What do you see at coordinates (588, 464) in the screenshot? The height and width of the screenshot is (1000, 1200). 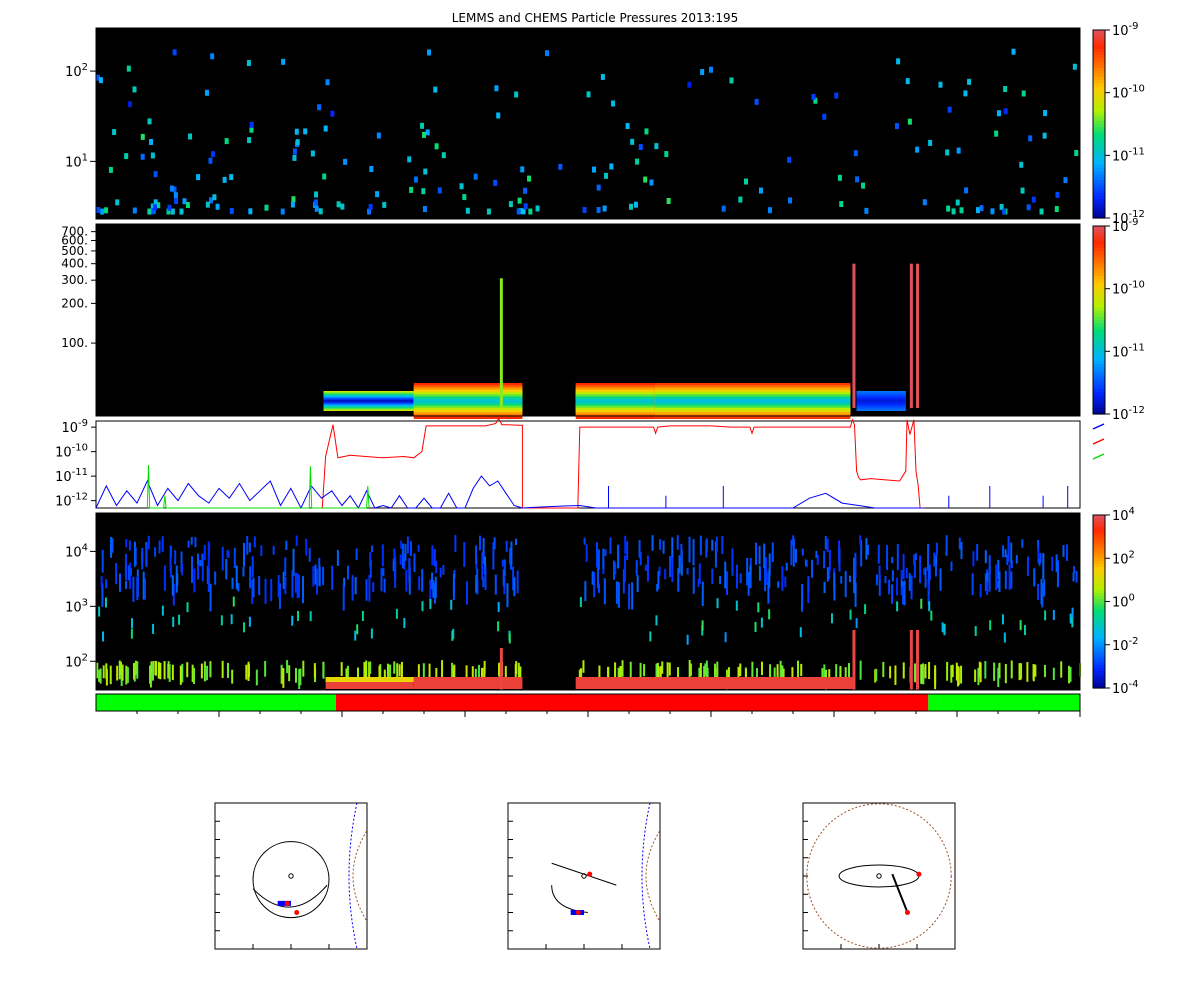 I see `pressure-panel-frame` at bounding box center [588, 464].